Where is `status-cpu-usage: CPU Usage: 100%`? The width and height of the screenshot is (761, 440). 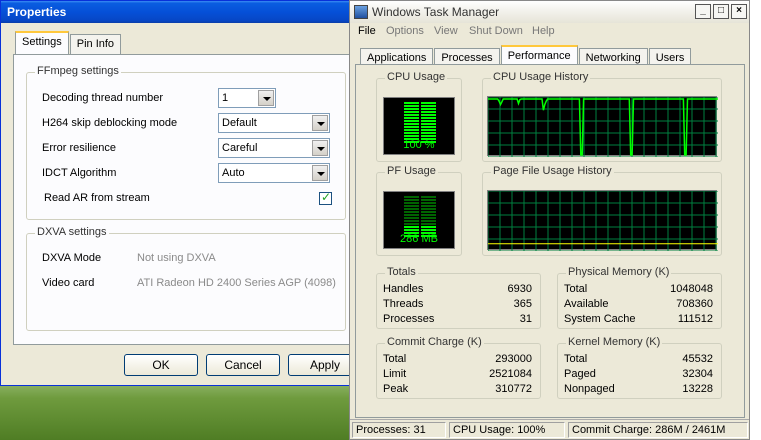
status-cpu-usage: CPU Usage: 100% is located at coordinates (507, 430).